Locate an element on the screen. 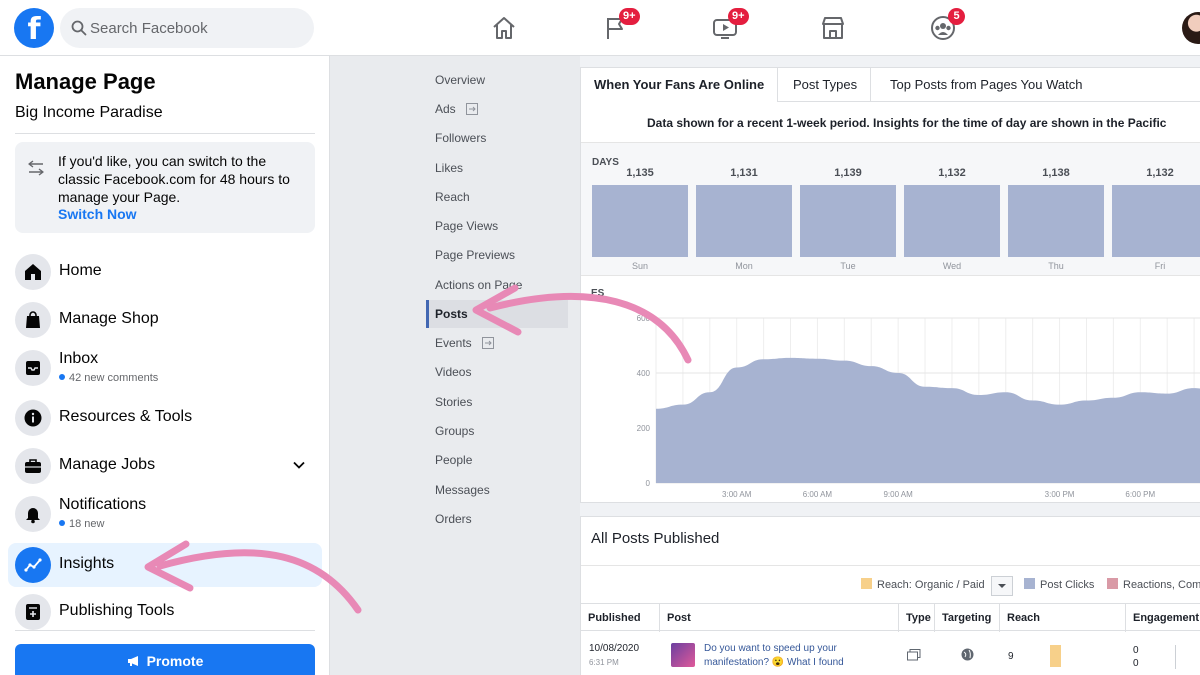 The height and width of the screenshot is (675, 1200). sidebar-item-label: Publishing Tools is located at coordinates (117, 610).